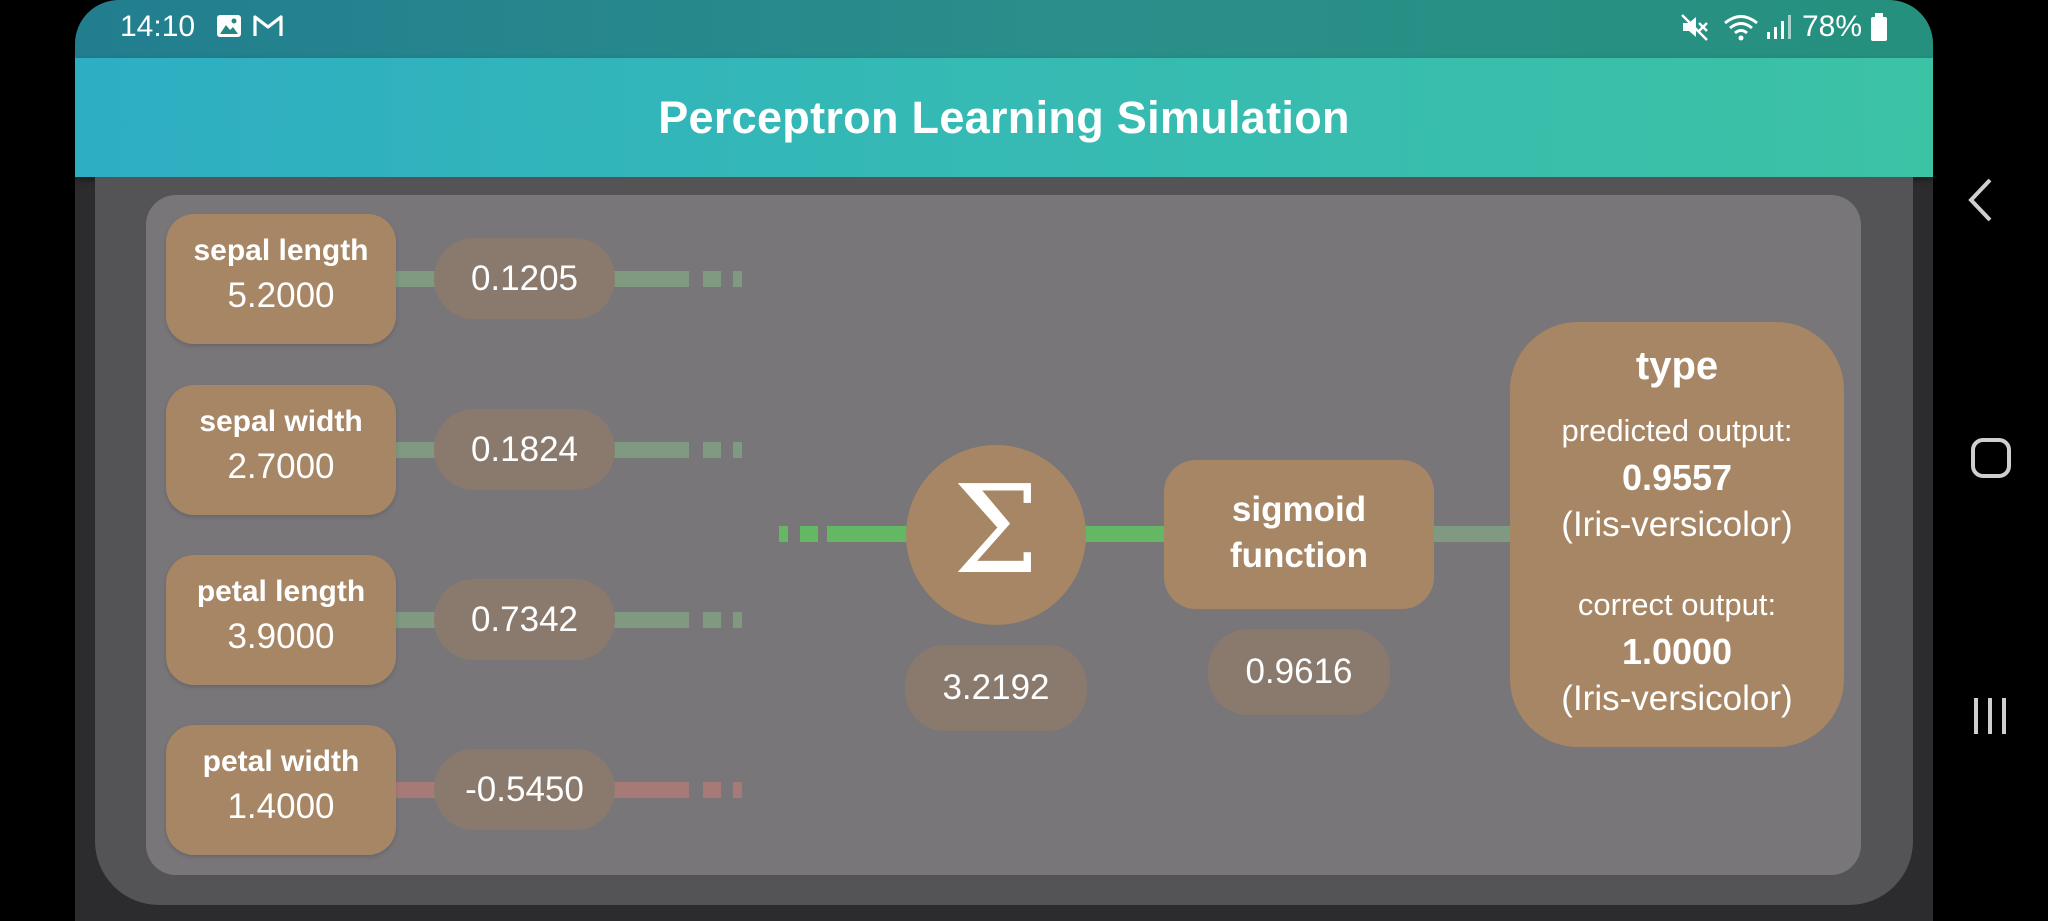 Image resolution: width=2048 pixels, height=921 pixels. Describe the element at coordinates (1677, 524) in the screenshot. I see `predicted-output-class: (Iris-versicolor)` at that location.